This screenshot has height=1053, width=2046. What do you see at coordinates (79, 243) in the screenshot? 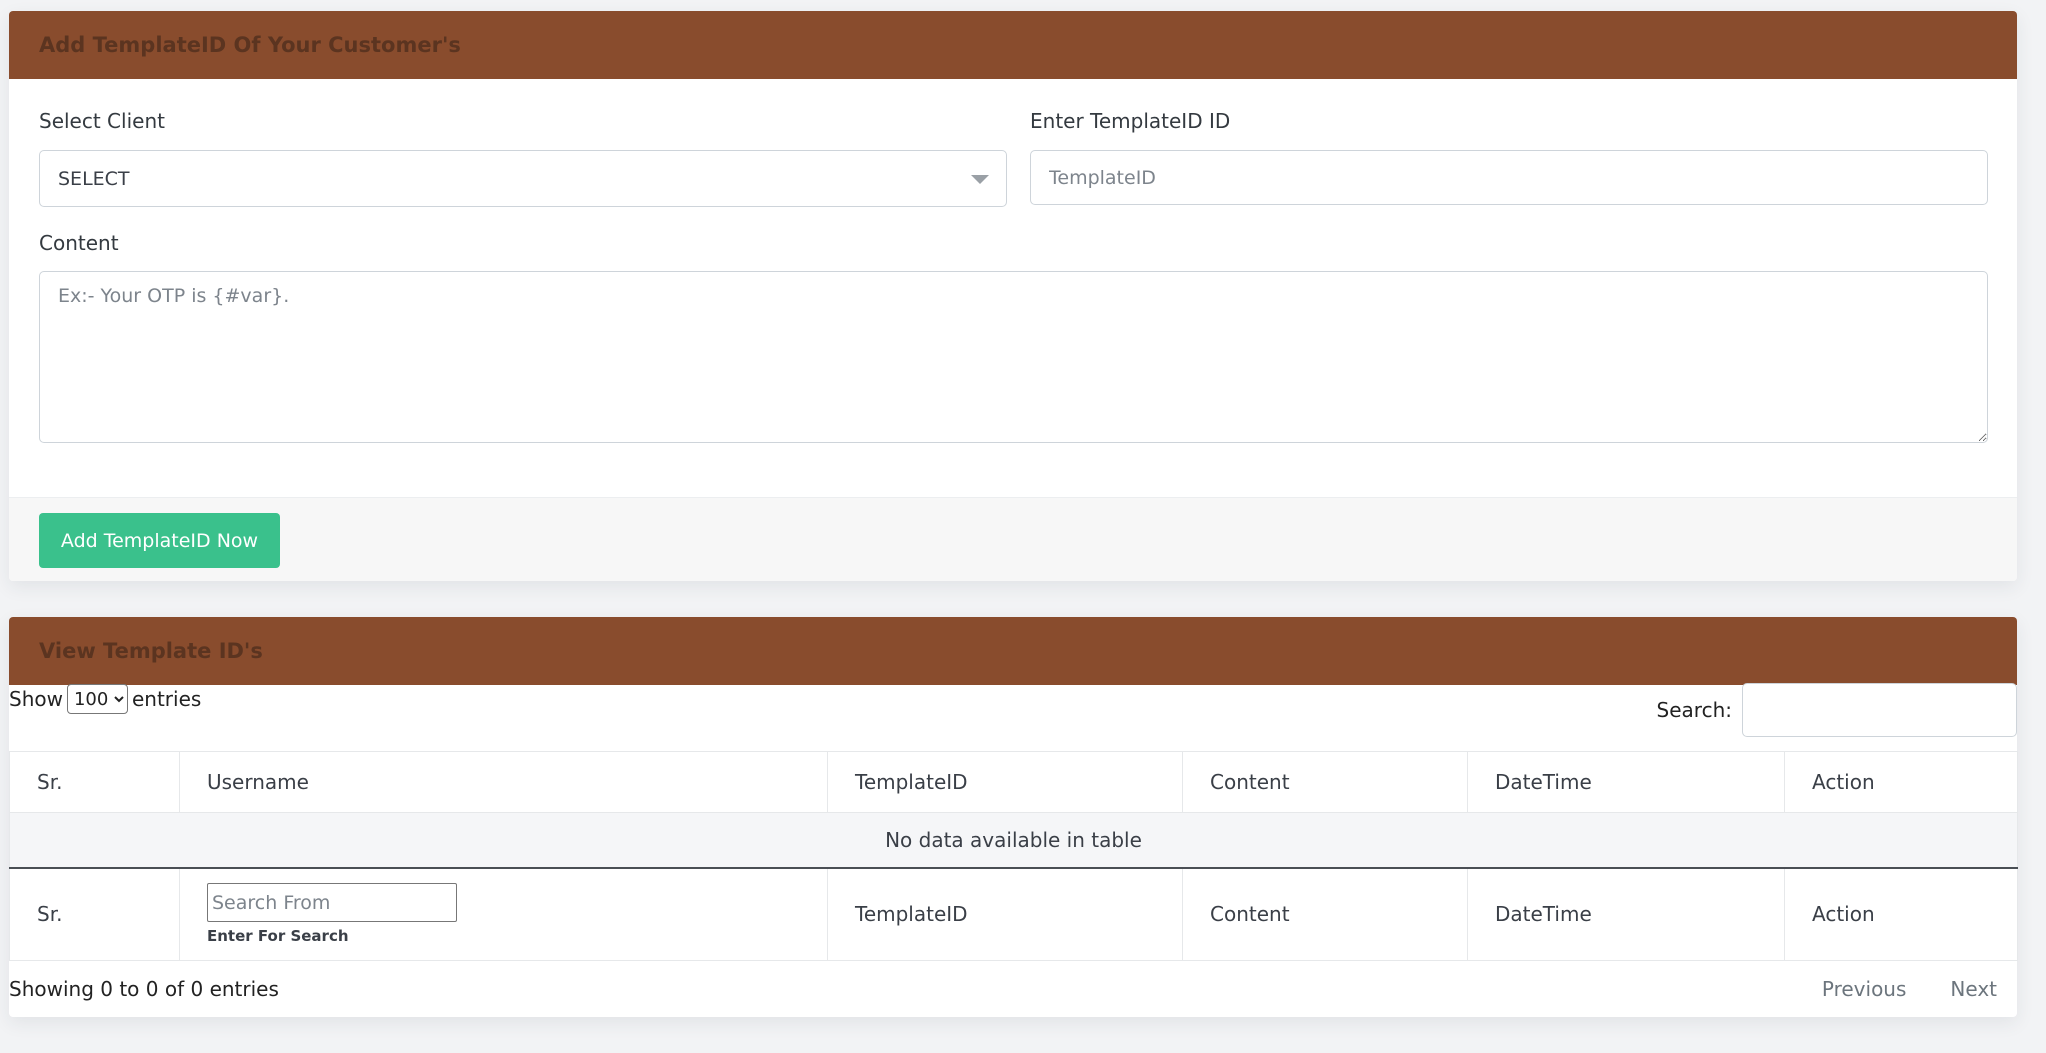
I see `content-label: Content` at bounding box center [79, 243].